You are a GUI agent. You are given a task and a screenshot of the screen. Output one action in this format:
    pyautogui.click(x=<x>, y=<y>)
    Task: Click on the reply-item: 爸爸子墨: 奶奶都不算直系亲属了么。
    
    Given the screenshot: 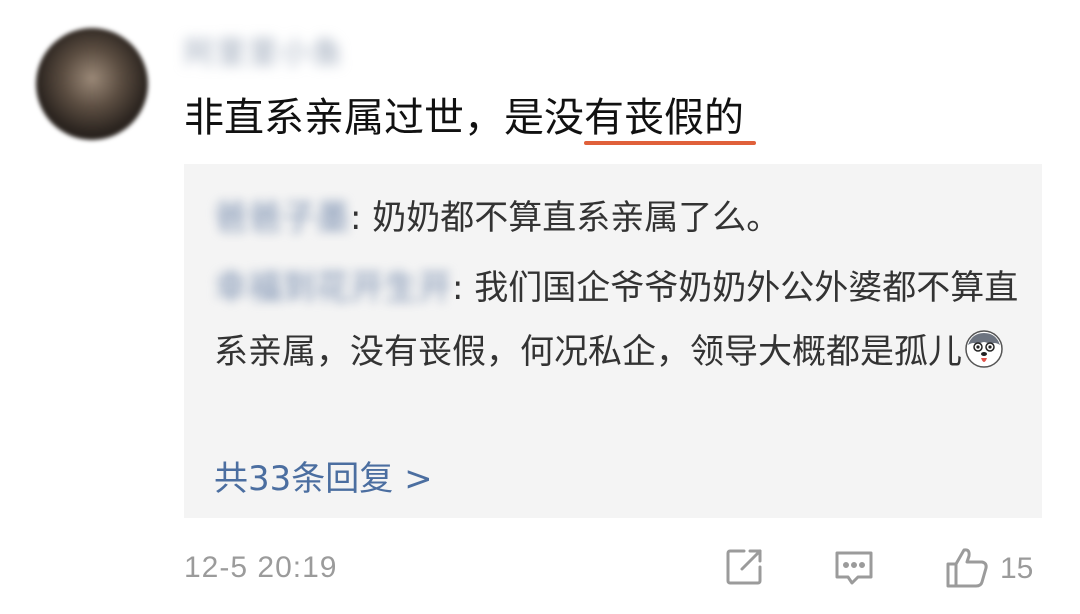 What is the action you would take?
    pyautogui.click(x=497, y=218)
    